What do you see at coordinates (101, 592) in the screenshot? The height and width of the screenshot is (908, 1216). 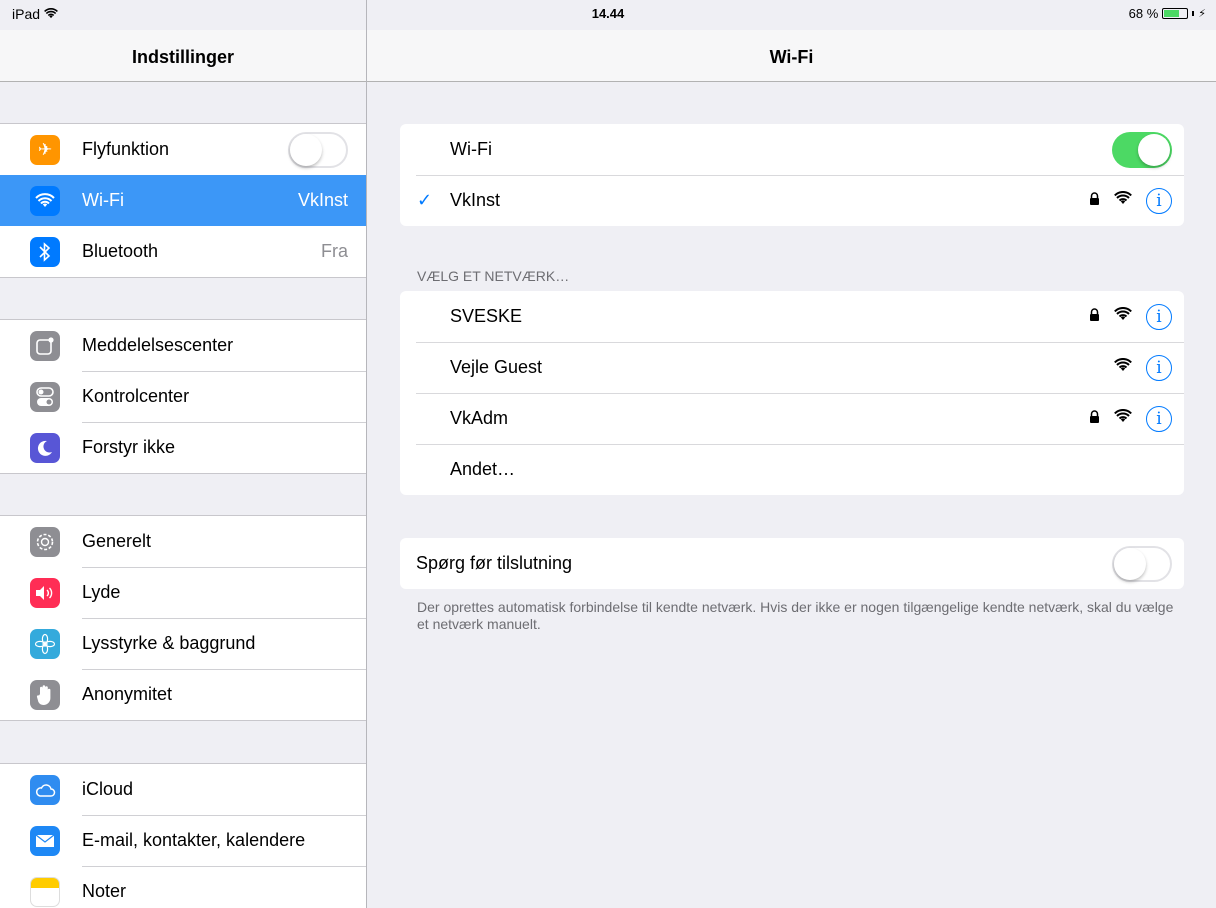 I see `sidebar-item-label: Lyde` at bounding box center [101, 592].